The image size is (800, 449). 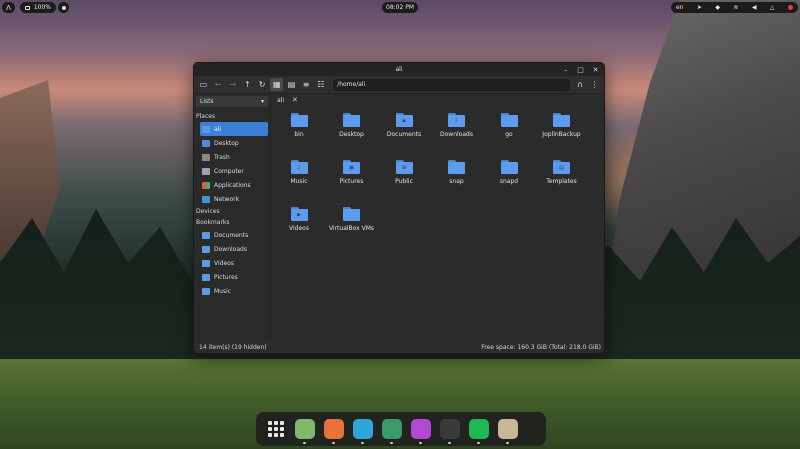 I want to click on downloads-folder-icon, so click(x=206, y=249).